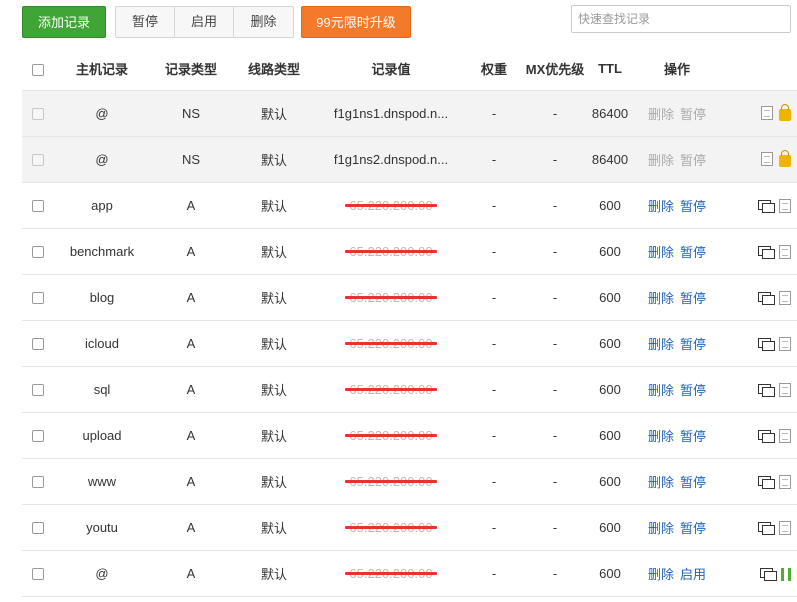 Image resolution: width=797 pixels, height=602 pixels. I want to click on ttl-cell: 86400, so click(610, 113).